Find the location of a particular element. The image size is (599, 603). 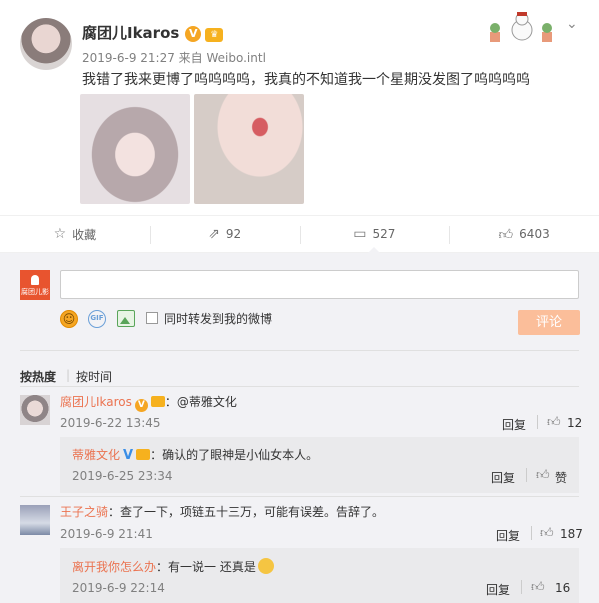

repost-checkbox is located at coordinates (152, 318).